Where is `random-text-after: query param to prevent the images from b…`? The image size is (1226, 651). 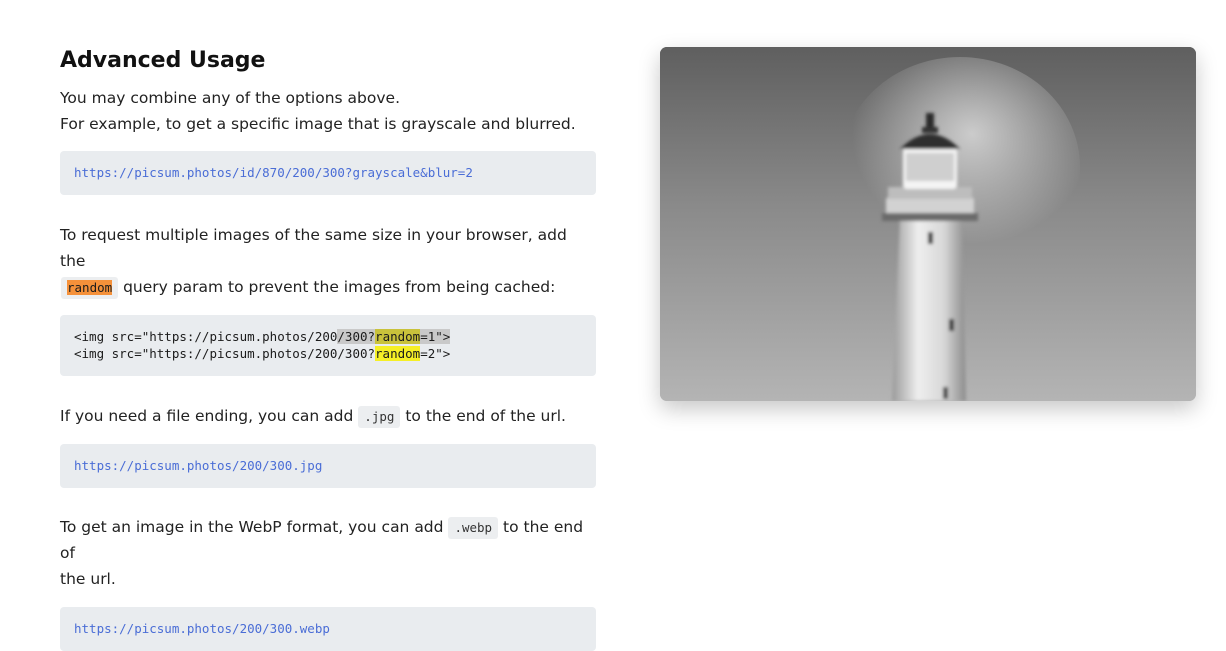 random-text-after: query param to prevent the images from b… is located at coordinates (339, 287).